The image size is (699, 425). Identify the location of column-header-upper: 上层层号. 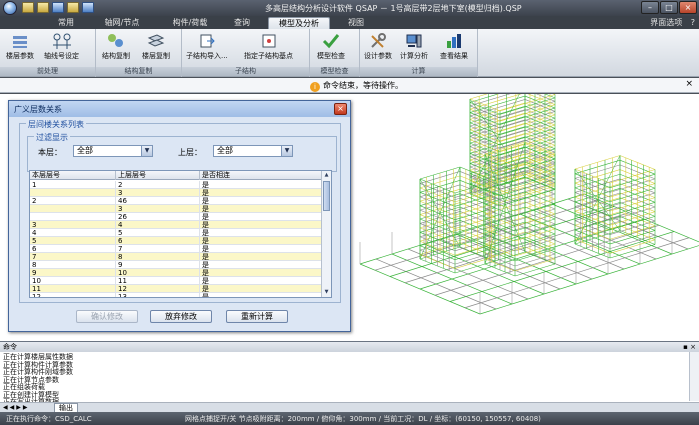
(158, 175).